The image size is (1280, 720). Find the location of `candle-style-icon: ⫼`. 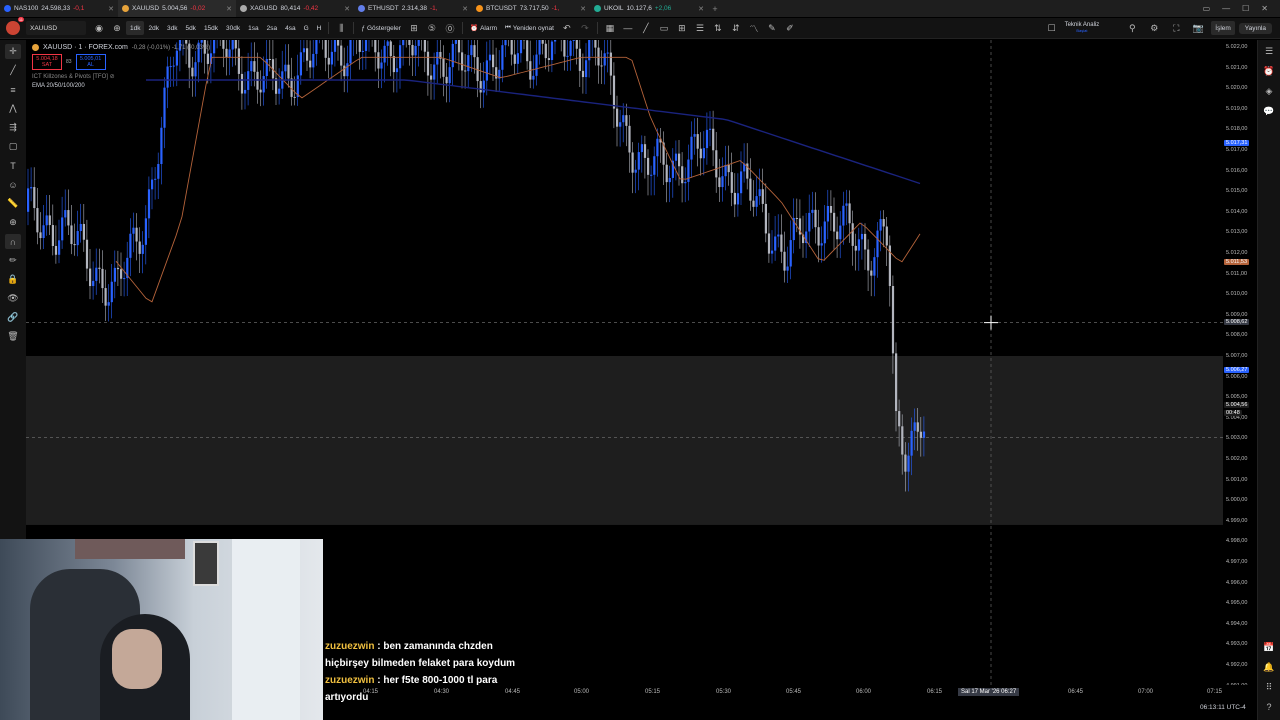

candle-style-icon: ⫼ is located at coordinates (341, 28).